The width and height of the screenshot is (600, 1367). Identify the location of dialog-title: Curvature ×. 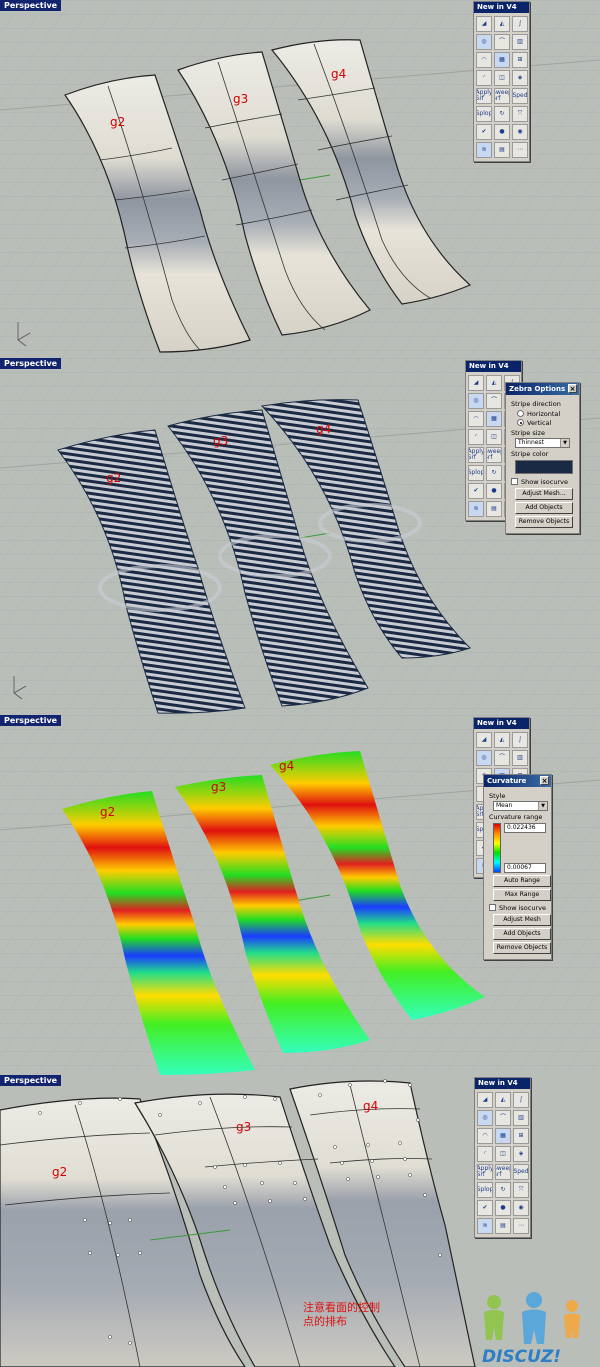
(517, 781).